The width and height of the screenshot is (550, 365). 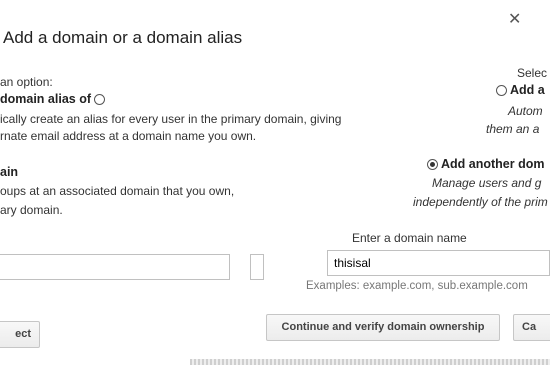 I want to click on domain-alias-option-label: domain alias of, so click(x=53, y=99).